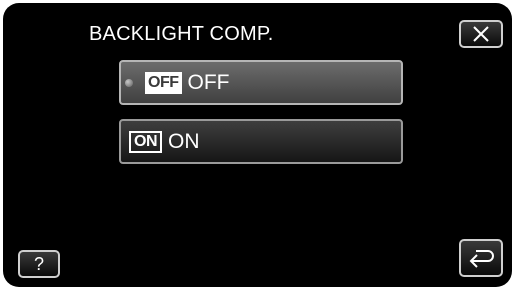 The width and height of the screenshot is (515, 290). Describe the element at coordinates (145, 141) in the screenshot. I see `on-badge-icon: ON` at that location.